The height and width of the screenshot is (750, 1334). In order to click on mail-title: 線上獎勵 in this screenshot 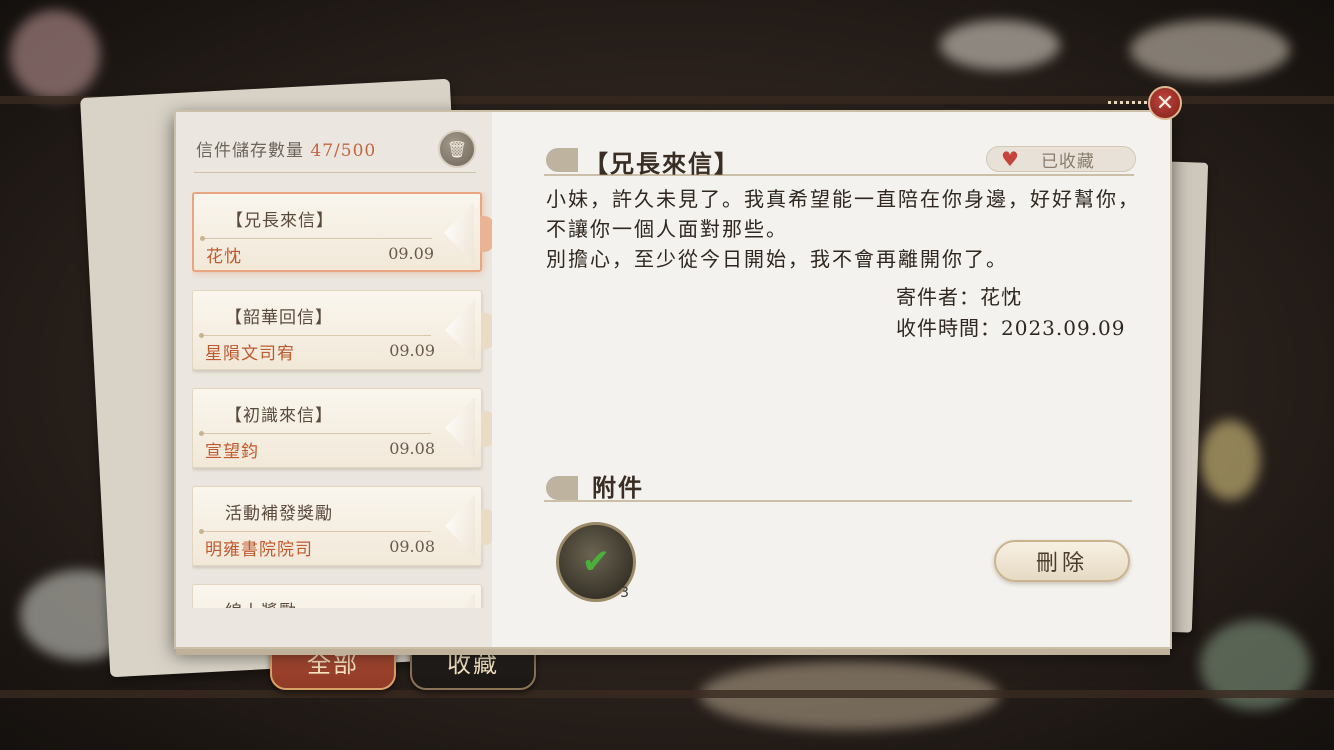, I will do `click(261, 602)`.